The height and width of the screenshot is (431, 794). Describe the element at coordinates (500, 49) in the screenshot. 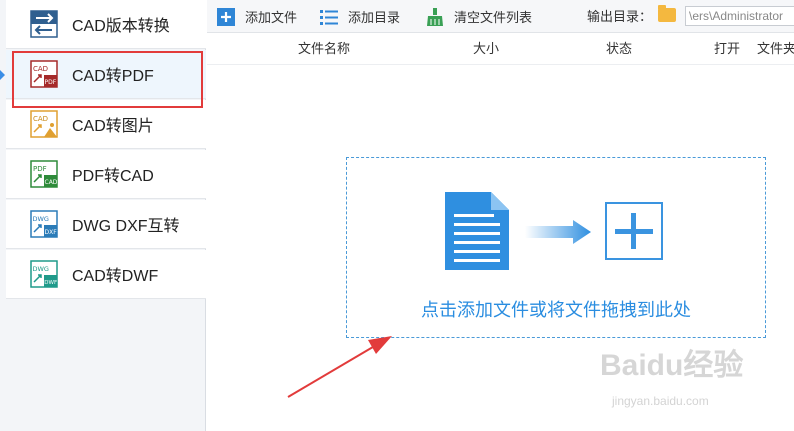

I see `file-table-header: 文件名称 大小 状态 打开 文件夹` at that location.